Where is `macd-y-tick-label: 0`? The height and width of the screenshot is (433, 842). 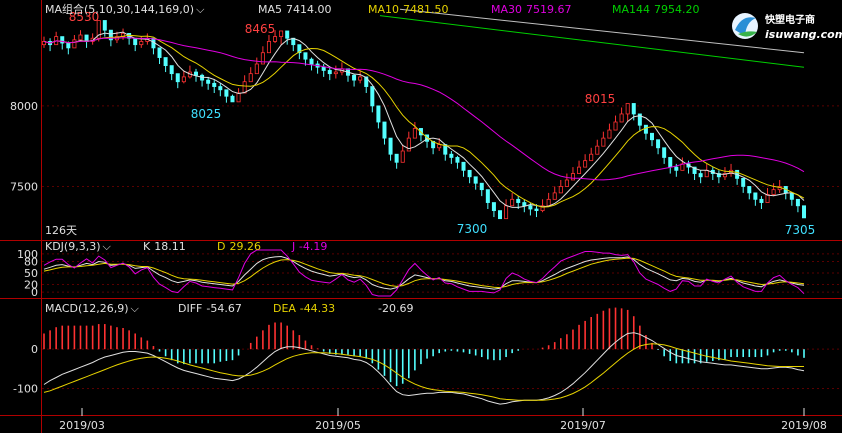
macd-y-tick-label: 0 is located at coordinates (34, 349).